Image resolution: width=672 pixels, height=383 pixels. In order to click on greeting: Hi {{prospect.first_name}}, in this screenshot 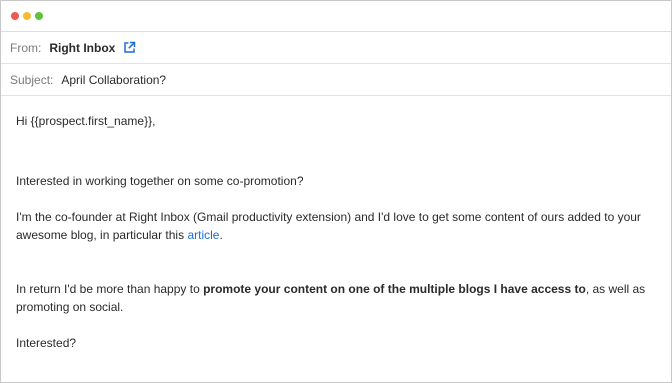, I will do `click(86, 121)`.